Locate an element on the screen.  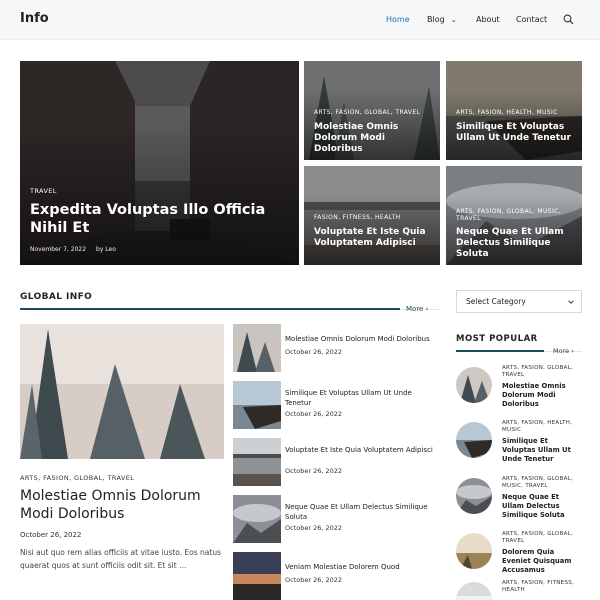
hero-main-author: by Leo is located at coordinates (106, 249).